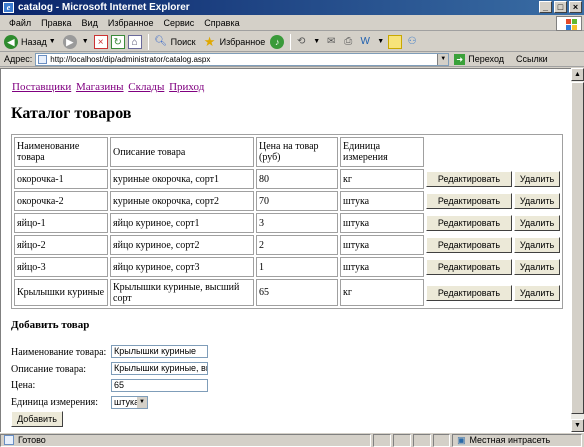 The image size is (584, 447). What do you see at coordinates (401, 440) in the screenshot?
I see `status-cell` at bounding box center [401, 440].